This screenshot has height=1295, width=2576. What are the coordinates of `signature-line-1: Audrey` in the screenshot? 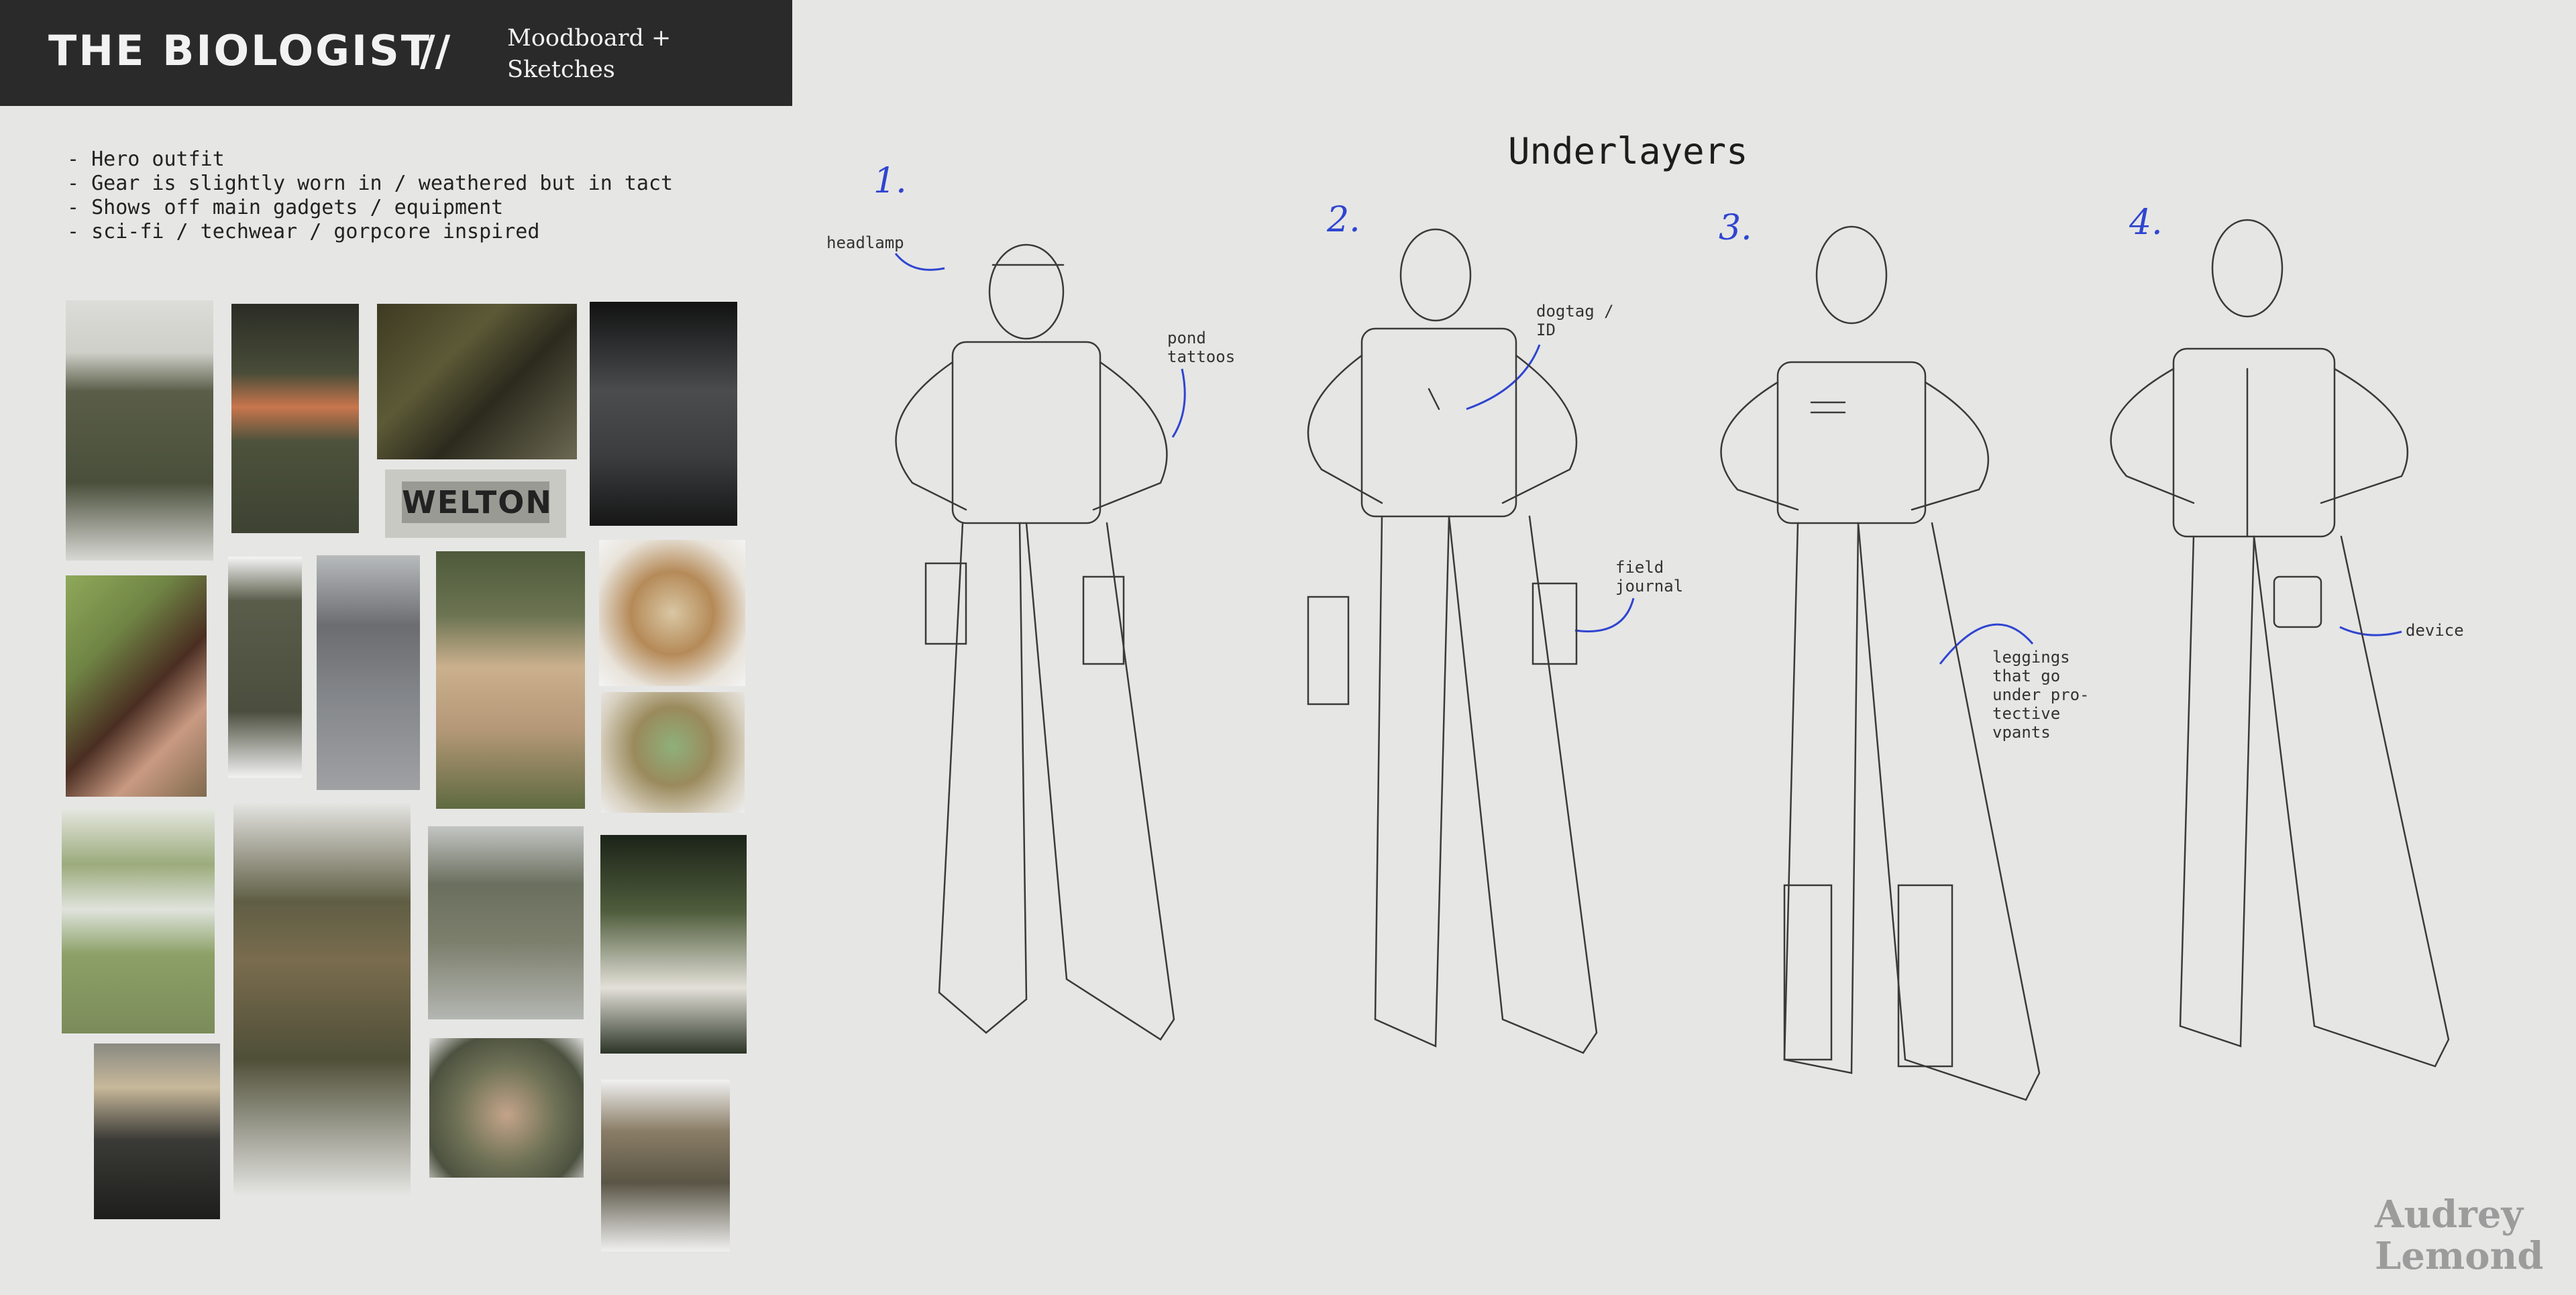 It's located at (2449, 1214).